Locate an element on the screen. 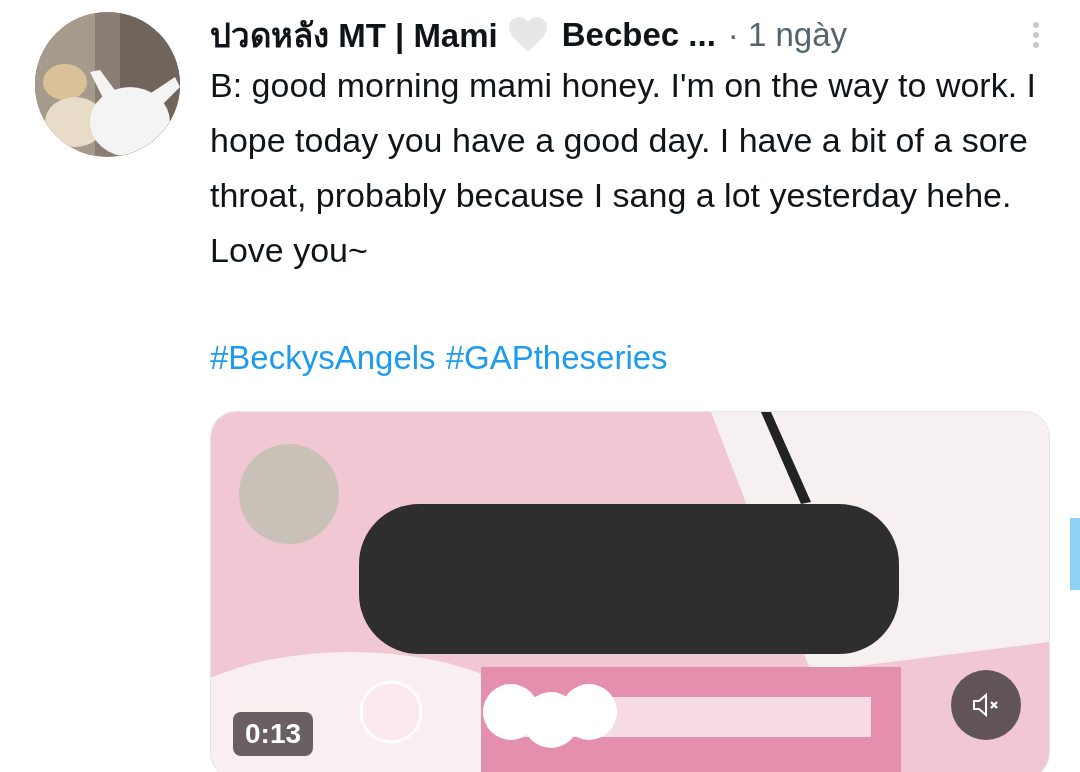 This screenshot has width=1080, height=772. scroll-indicator is located at coordinates (1075, 554).